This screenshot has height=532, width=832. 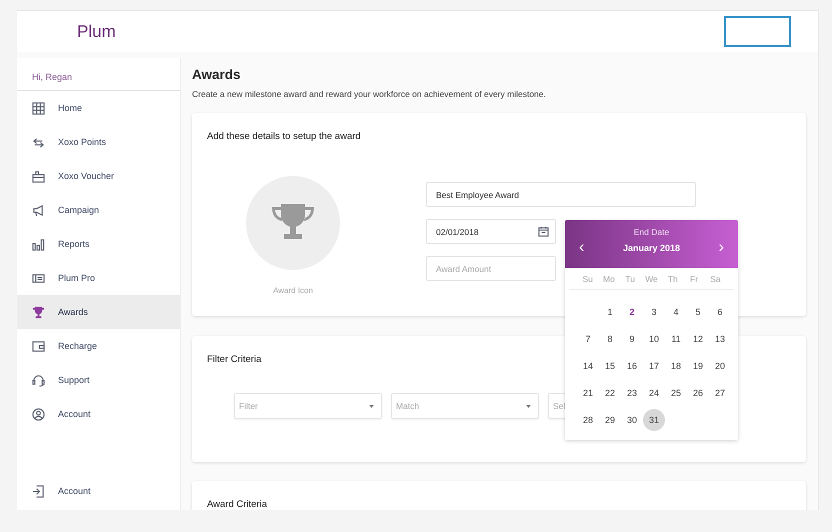 What do you see at coordinates (38, 491) in the screenshot?
I see `sign-out-icon` at bounding box center [38, 491].